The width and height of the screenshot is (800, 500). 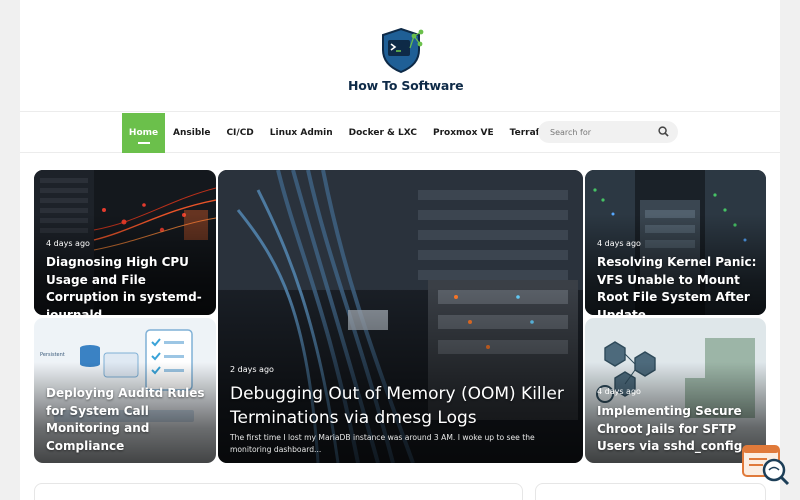 I want to click on search-input, so click(x=600, y=132).